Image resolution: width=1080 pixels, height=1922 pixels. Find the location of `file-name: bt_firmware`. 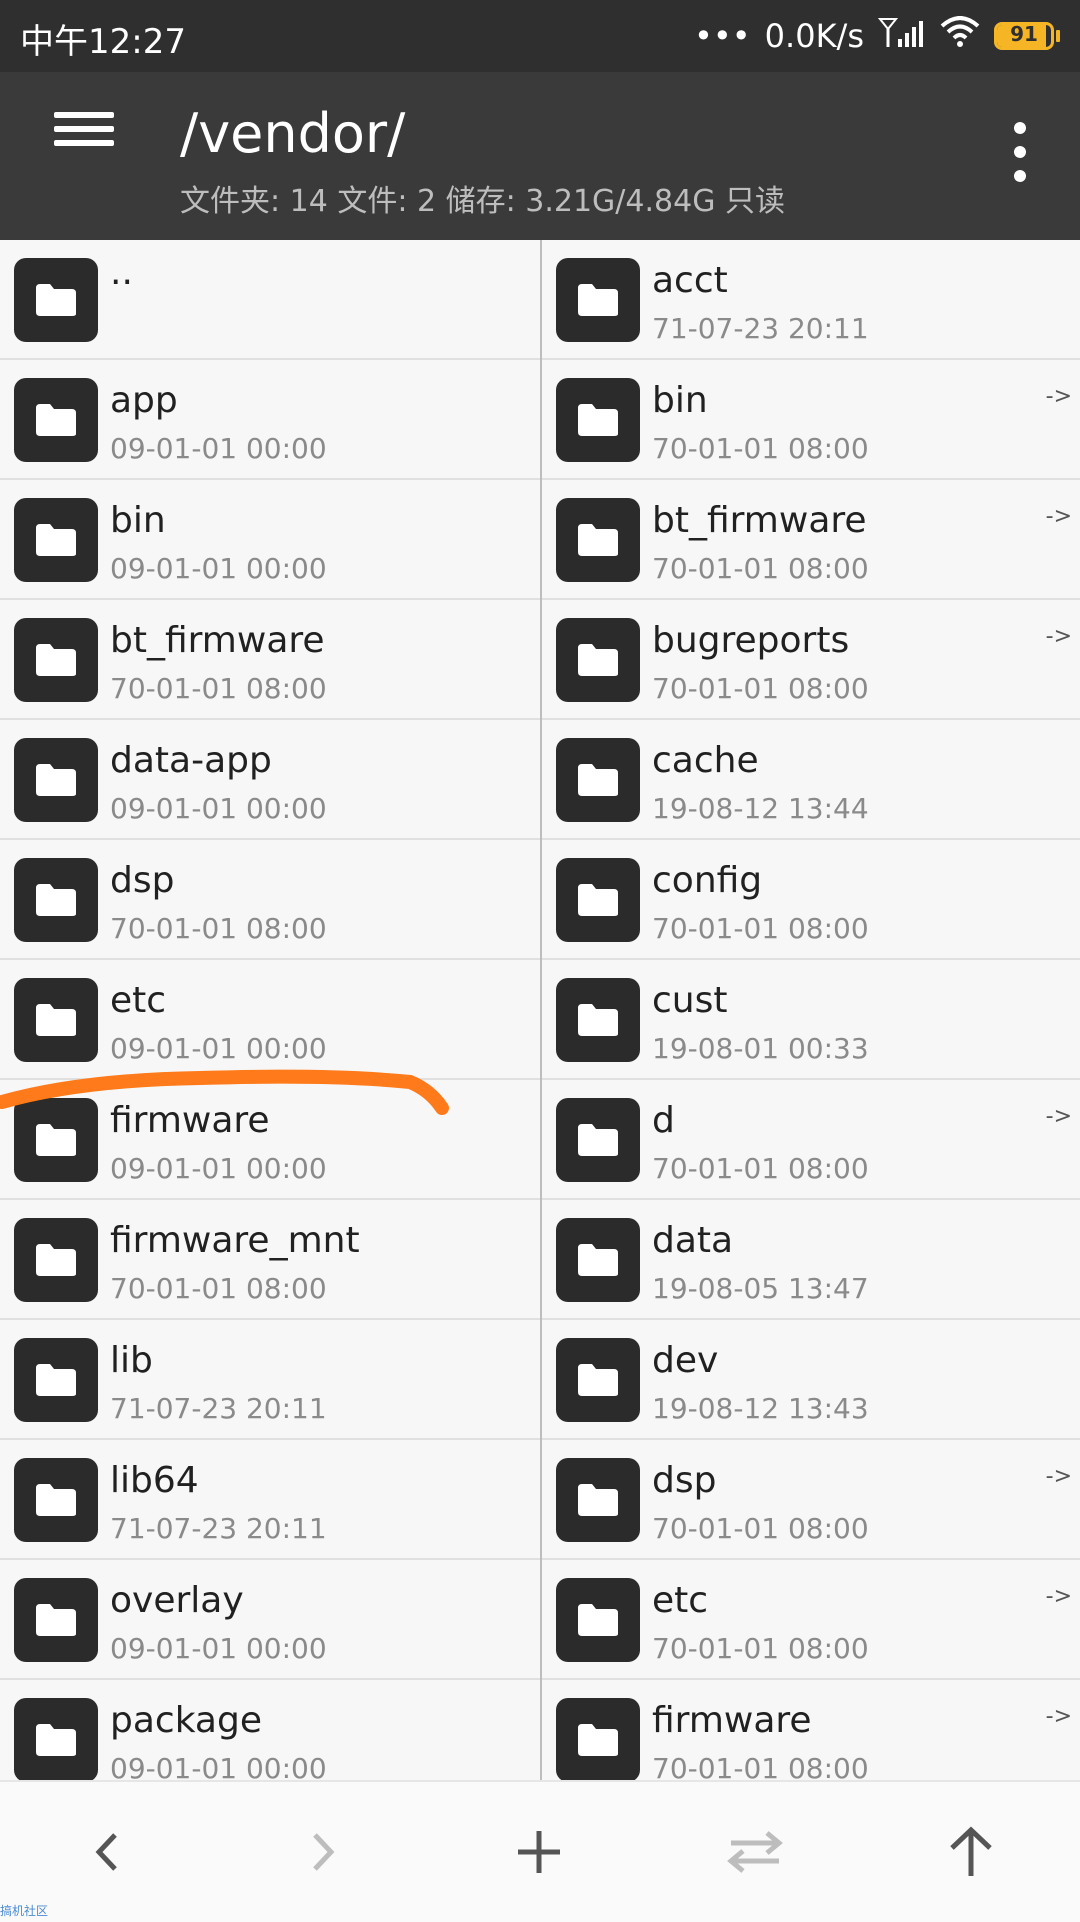

file-name: bt_firmware is located at coordinates (217, 640).